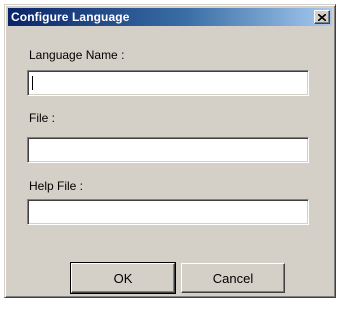 This screenshot has height=314, width=340. I want to click on close-icon, so click(322, 17).